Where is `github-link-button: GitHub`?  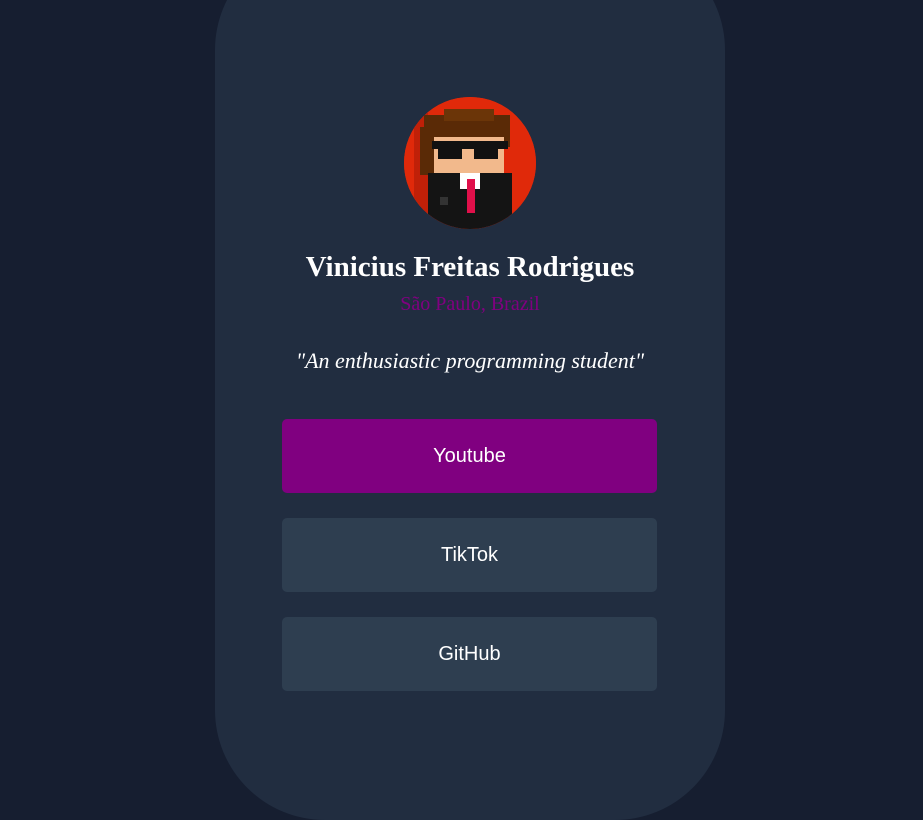 github-link-button: GitHub is located at coordinates (469, 654).